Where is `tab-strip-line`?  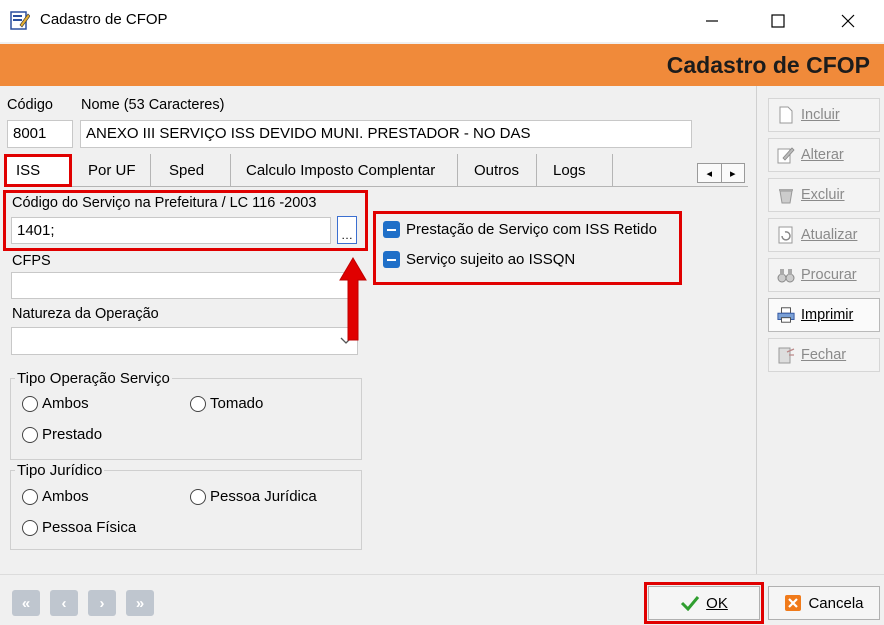
tab-strip-line is located at coordinates (376, 186).